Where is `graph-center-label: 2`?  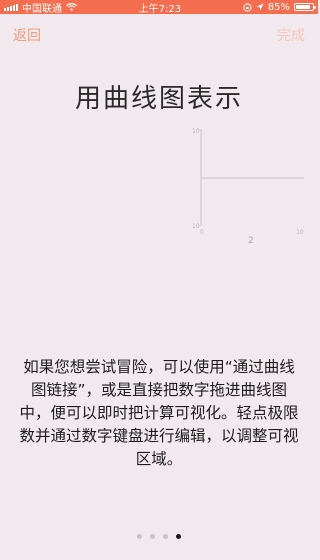 graph-center-label: 2 is located at coordinates (251, 240).